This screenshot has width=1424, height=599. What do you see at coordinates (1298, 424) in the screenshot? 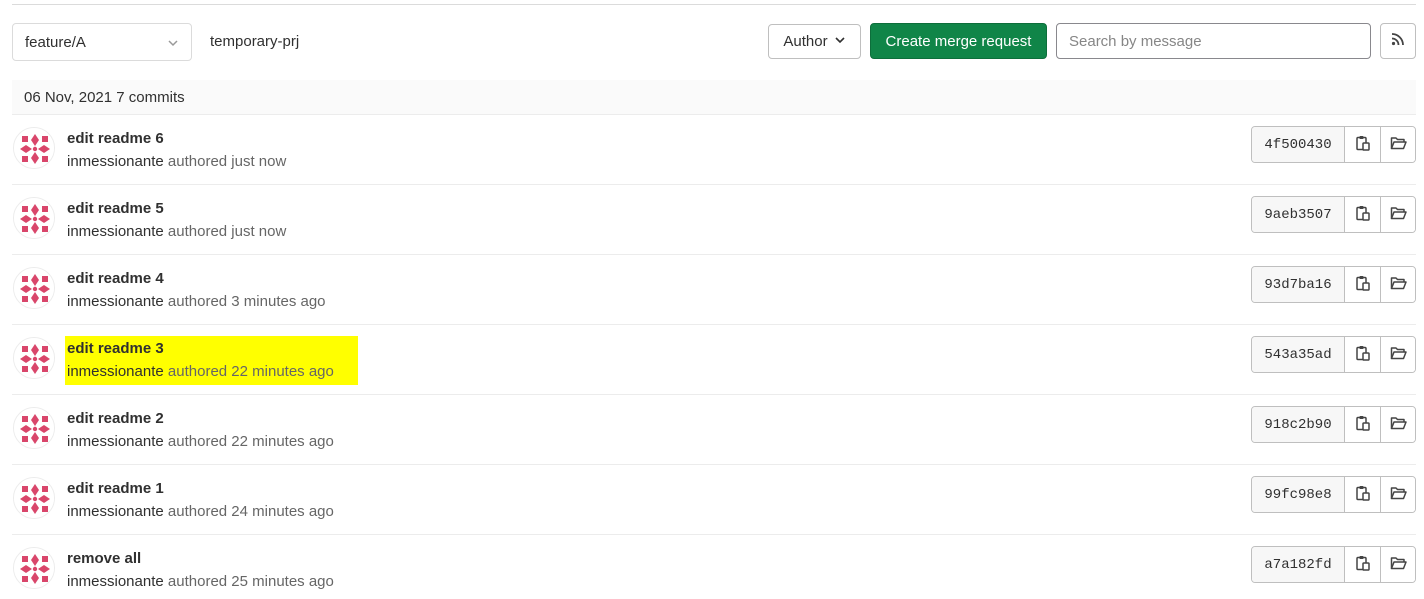
I see `commit-sha: 918c2b90` at bounding box center [1298, 424].